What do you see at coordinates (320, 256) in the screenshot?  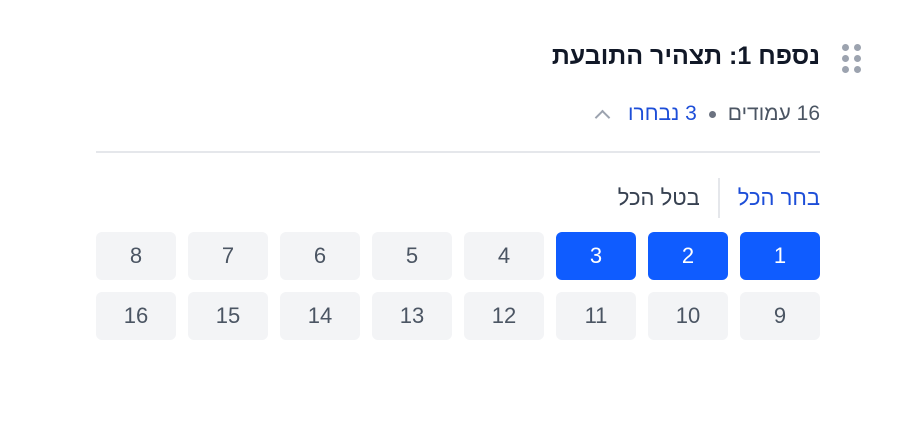 I see `page-tile-6: 6` at bounding box center [320, 256].